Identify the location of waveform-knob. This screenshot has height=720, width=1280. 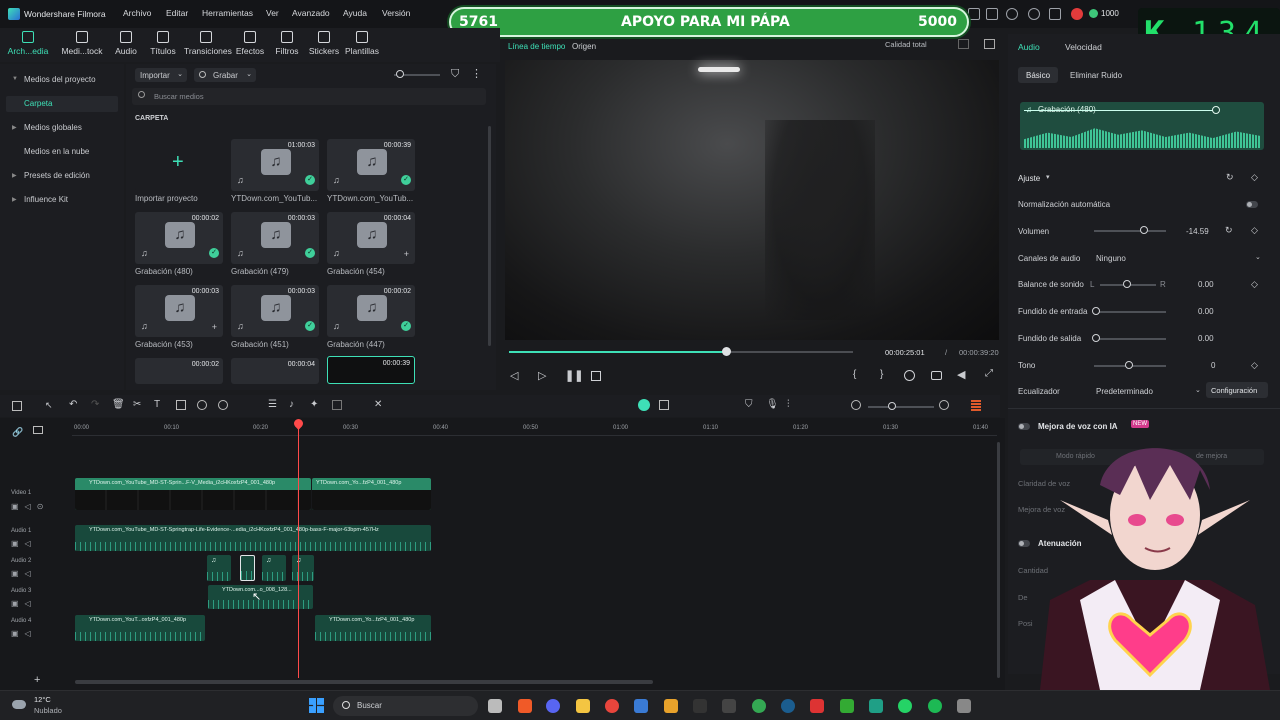
(1216, 110).